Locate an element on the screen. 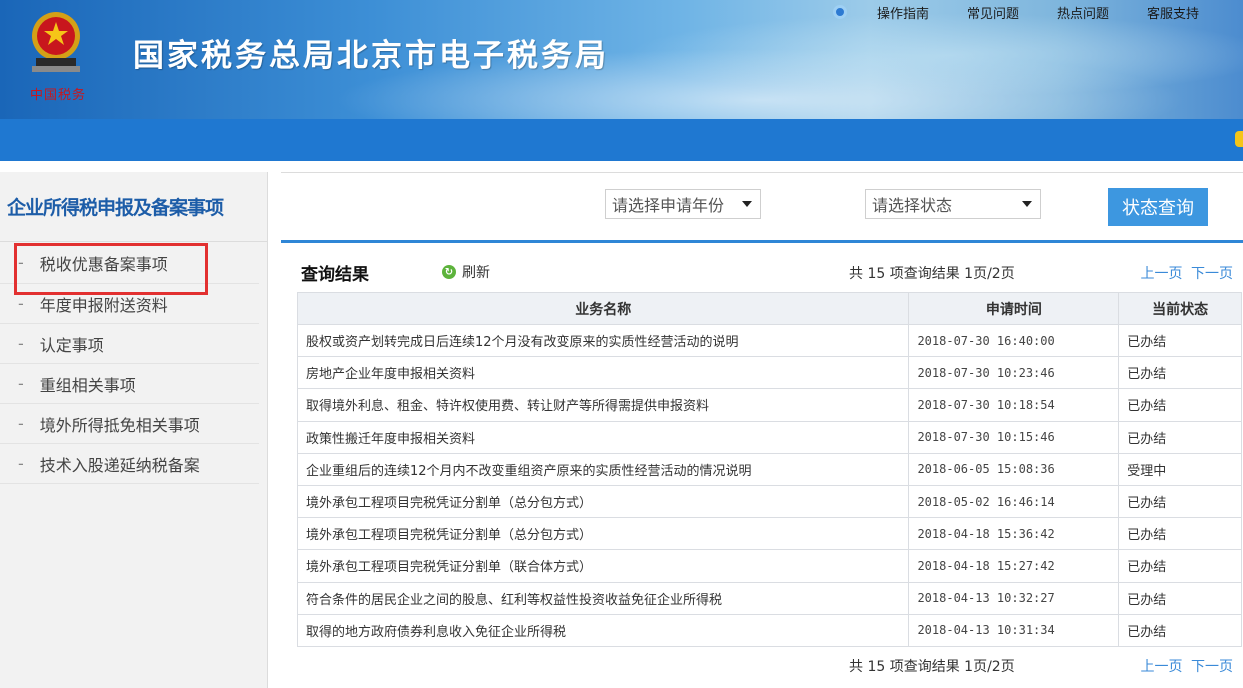 This screenshot has height=688, width=1243. status-select-value: 请选择状态 is located at coordinates (912, 205).